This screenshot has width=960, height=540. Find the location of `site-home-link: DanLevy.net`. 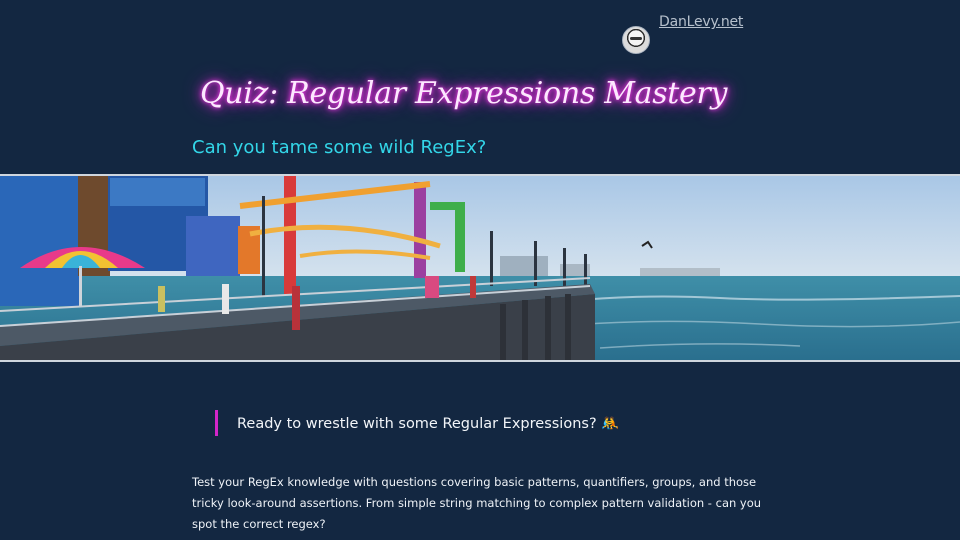

site-home-link: DanLevy.net is located at coordinates (701, 22).